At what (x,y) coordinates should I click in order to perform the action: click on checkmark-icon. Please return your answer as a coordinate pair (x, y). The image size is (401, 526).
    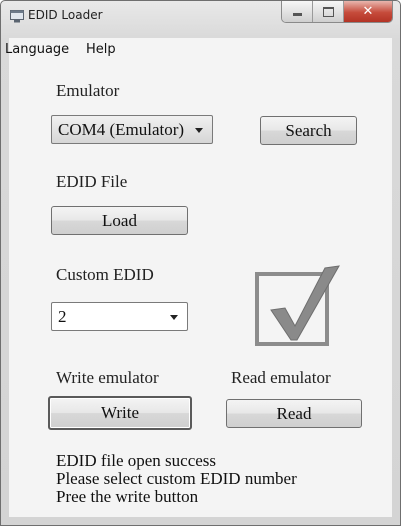
    Looking at the image, I should click on (297, 305).